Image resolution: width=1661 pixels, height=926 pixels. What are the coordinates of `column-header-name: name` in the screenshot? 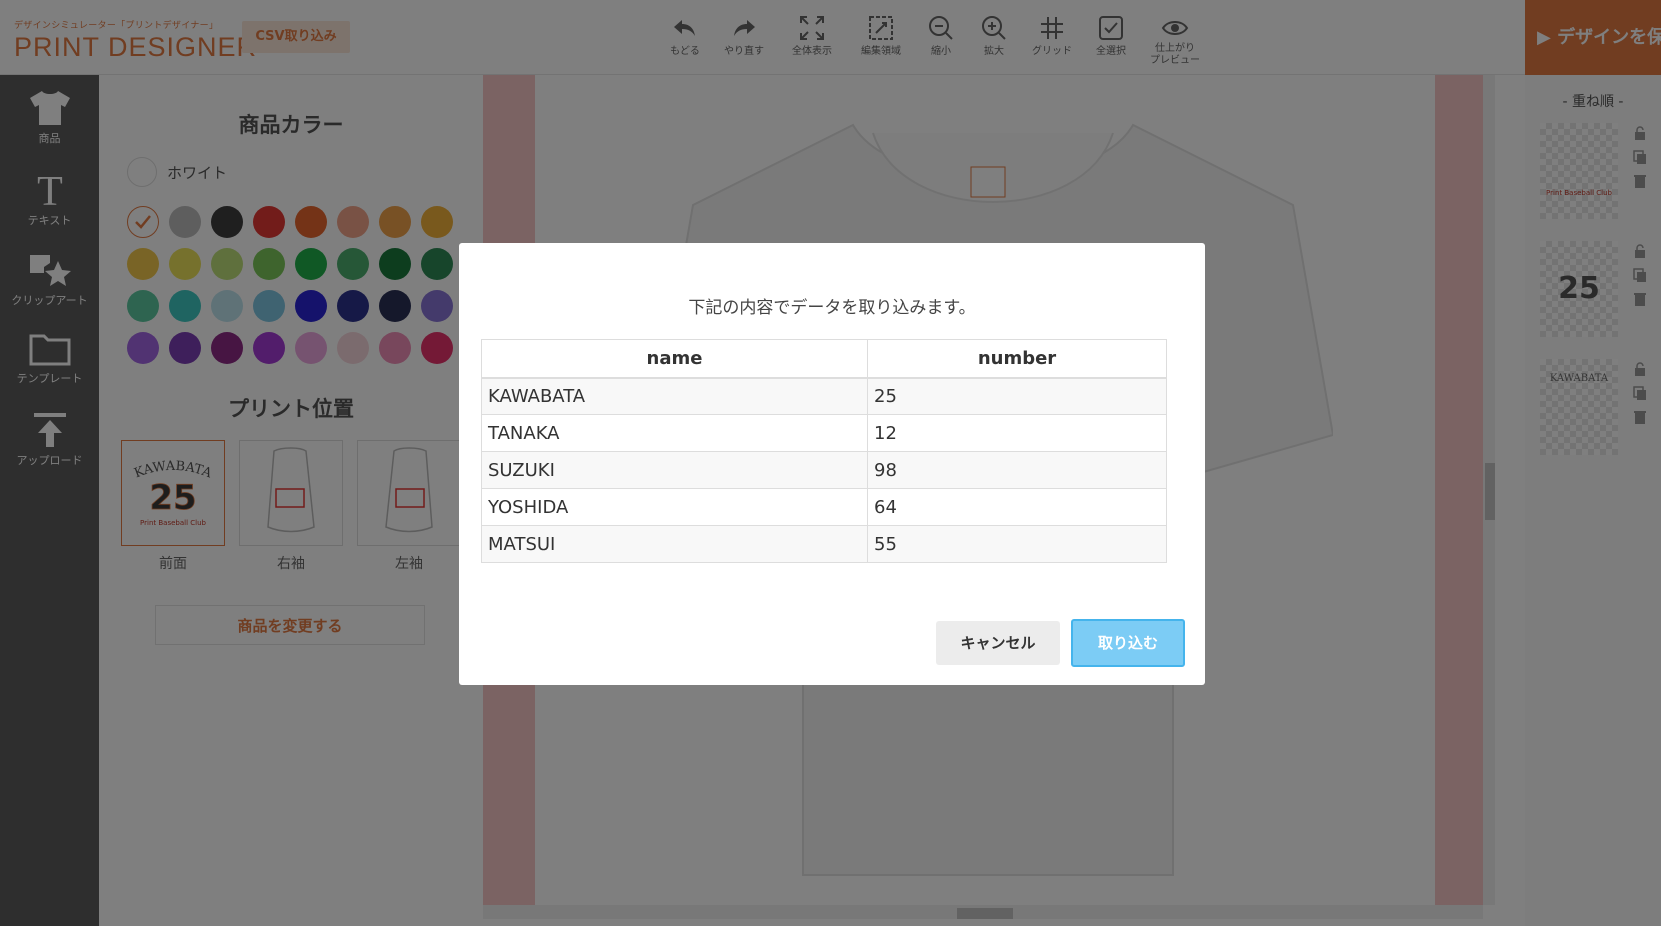 It's located at (674, 359).